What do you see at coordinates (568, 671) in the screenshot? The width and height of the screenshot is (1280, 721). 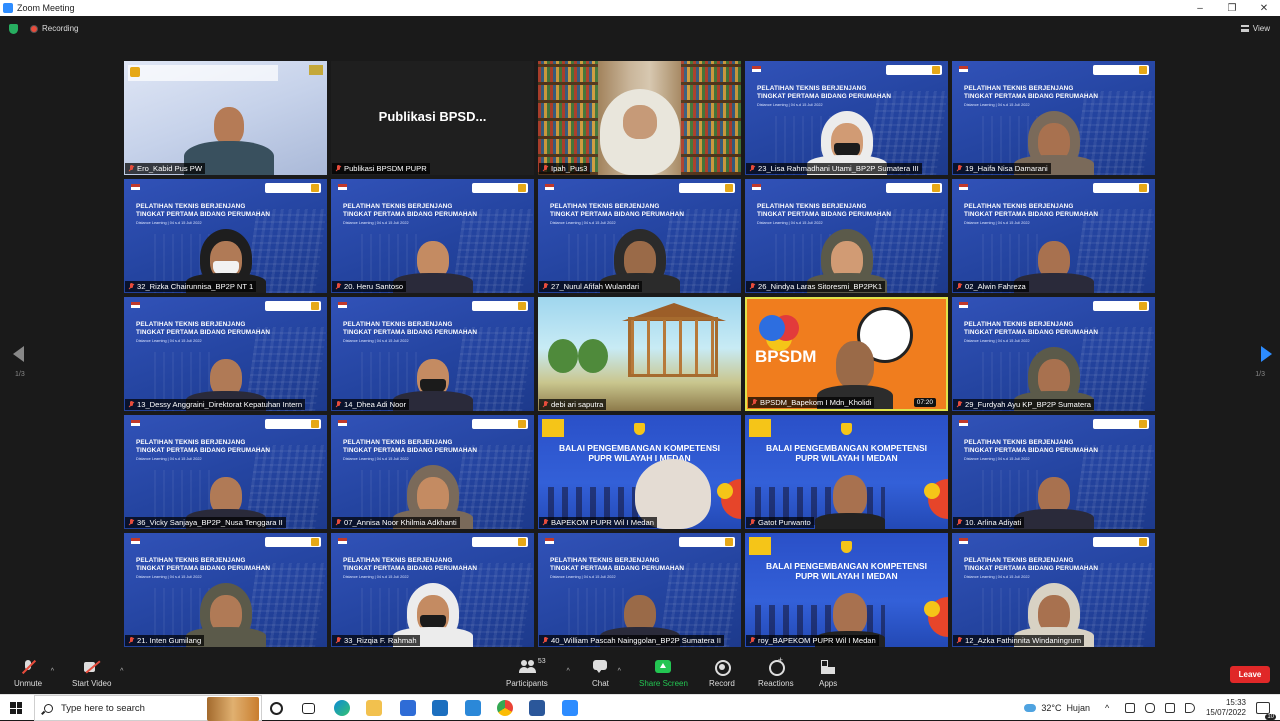 I see `participants-caret-icon: ^` at bounding box center [568, 671].